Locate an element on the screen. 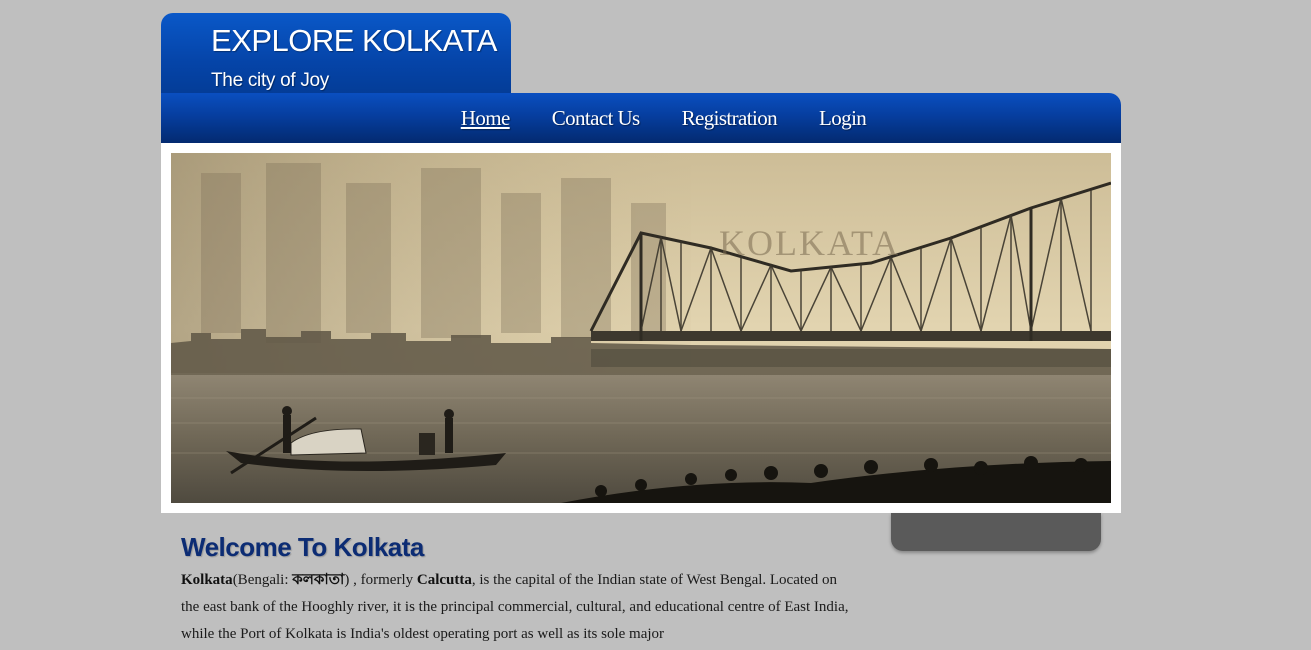  header-logo-tab: EXPLORE KOLKATA The city of Joy is located at coordinates (336, 58).